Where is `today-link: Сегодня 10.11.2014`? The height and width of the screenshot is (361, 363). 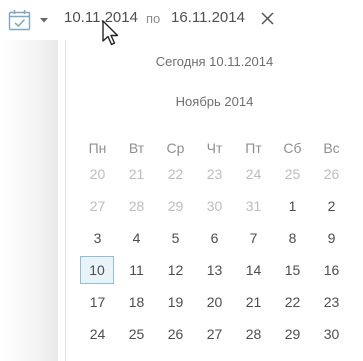
today-link: Сегодня 10.11.2014 is located at coordinates (214, 61).